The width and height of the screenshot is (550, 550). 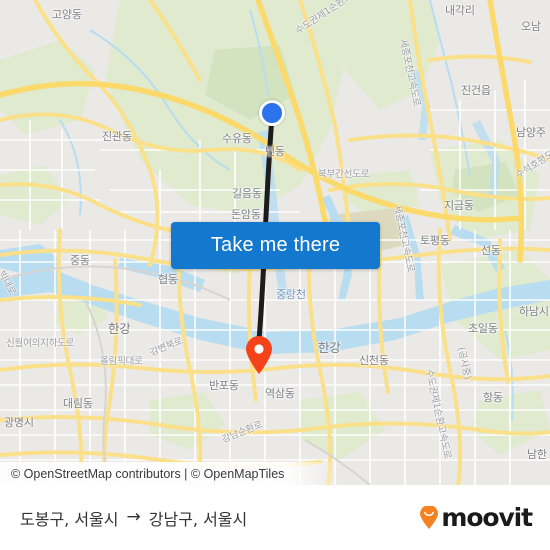 I want to click on moovit-pin-icon, so click(x=429, y=517).